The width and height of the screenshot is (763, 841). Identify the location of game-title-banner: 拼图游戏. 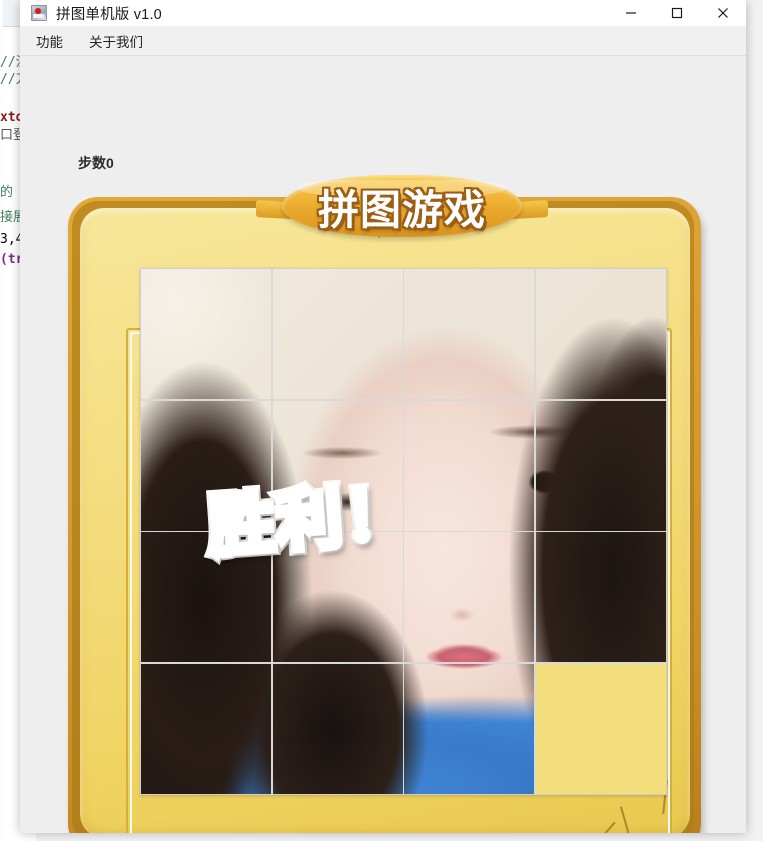
(402, 208).